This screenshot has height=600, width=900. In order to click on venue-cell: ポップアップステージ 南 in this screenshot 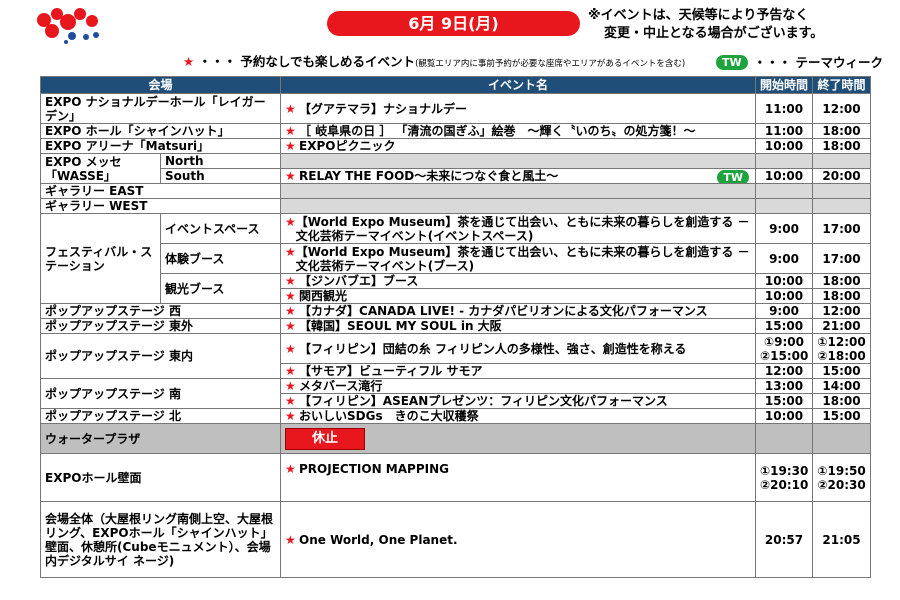, I will do `click(160, 393)`.